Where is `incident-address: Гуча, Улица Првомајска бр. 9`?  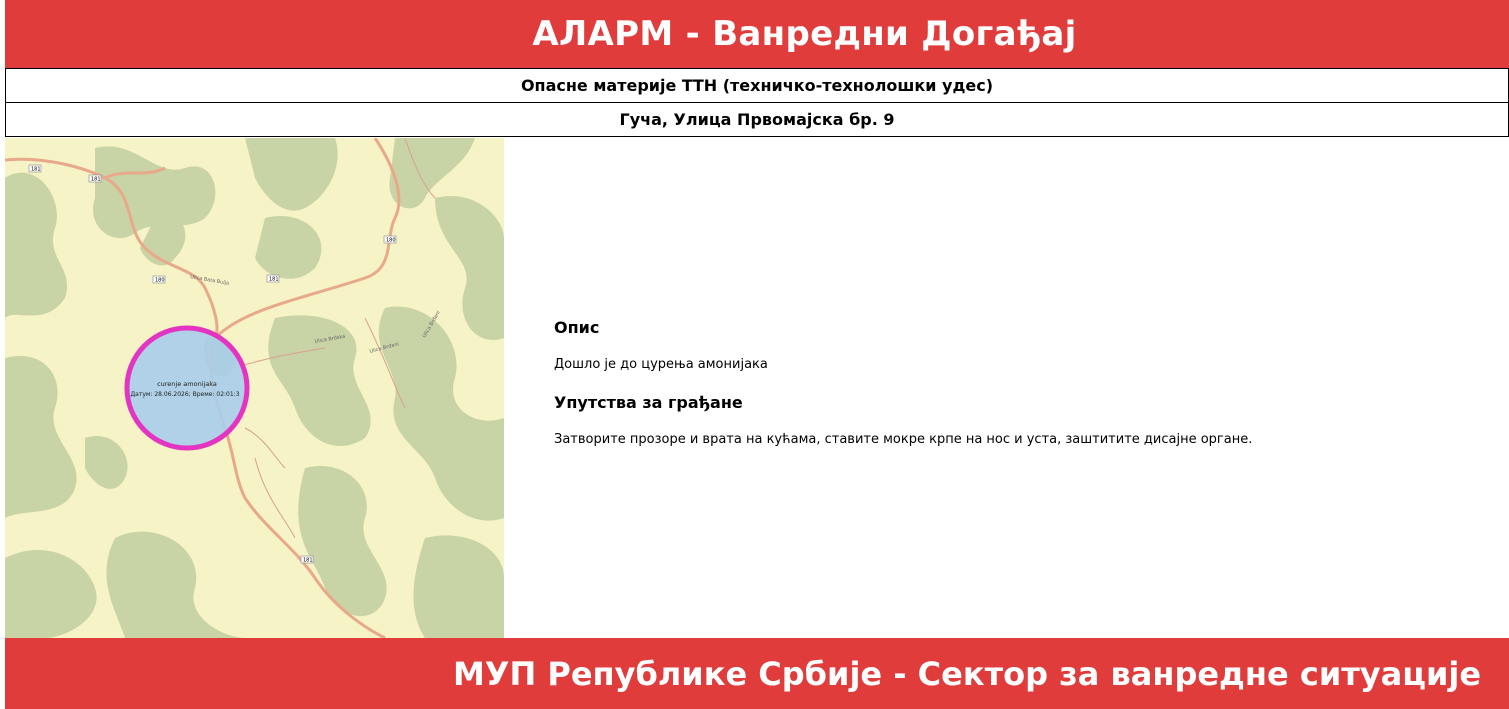
incident-address: Гуча, Улица Првомајска бр. 9 is located at coordinates (757, 119).